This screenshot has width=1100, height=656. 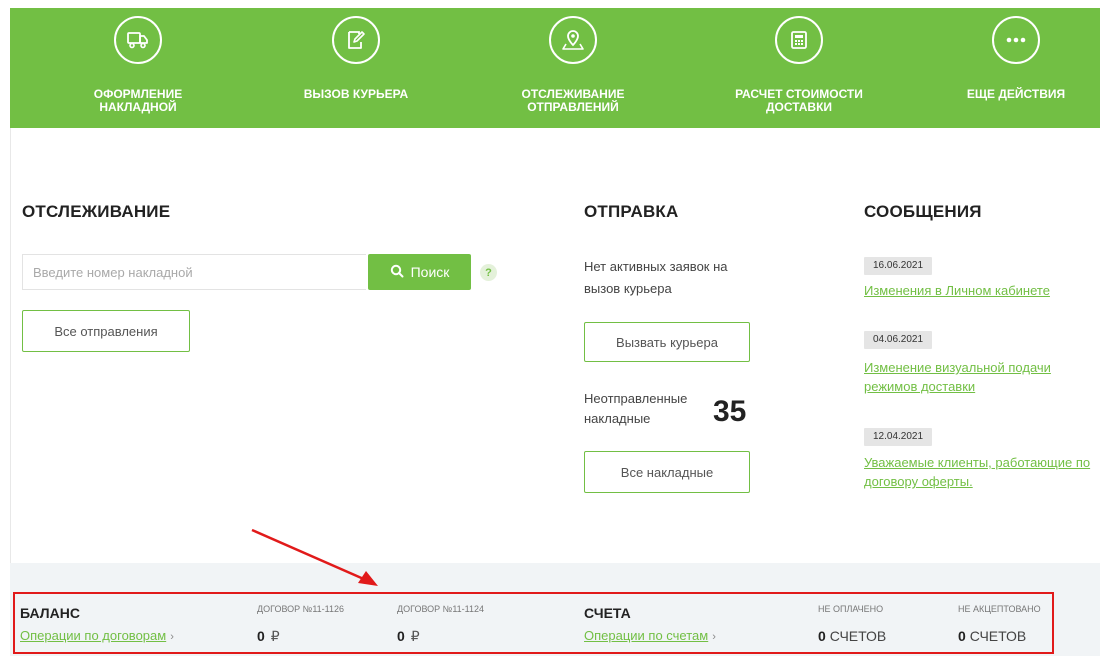 I want to click on help-icon: ?, so click(x=488, y=272).